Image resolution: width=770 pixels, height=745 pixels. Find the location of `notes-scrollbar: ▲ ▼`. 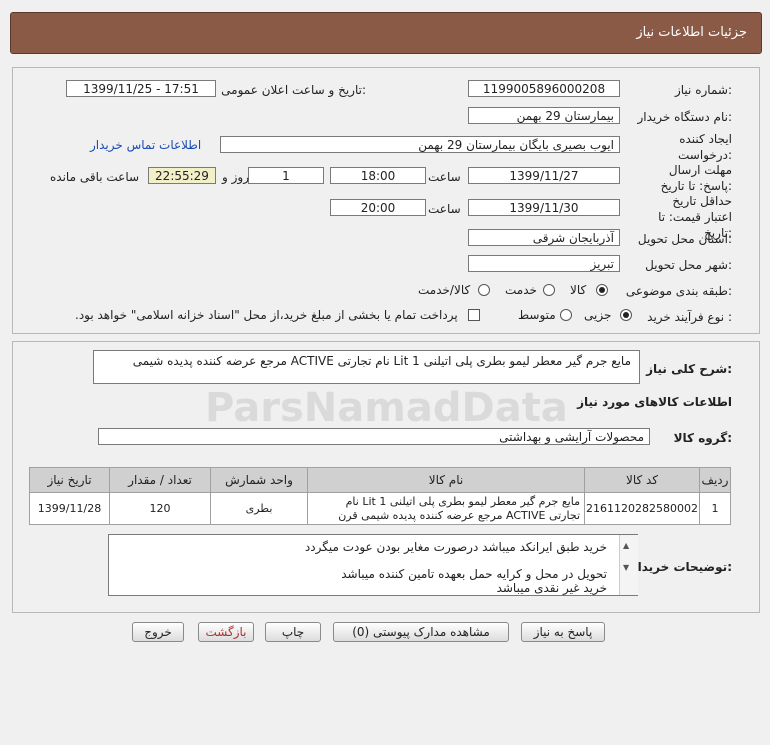

notes-scrollbar: ▲ ▼ is located at coordinates (628, 565).